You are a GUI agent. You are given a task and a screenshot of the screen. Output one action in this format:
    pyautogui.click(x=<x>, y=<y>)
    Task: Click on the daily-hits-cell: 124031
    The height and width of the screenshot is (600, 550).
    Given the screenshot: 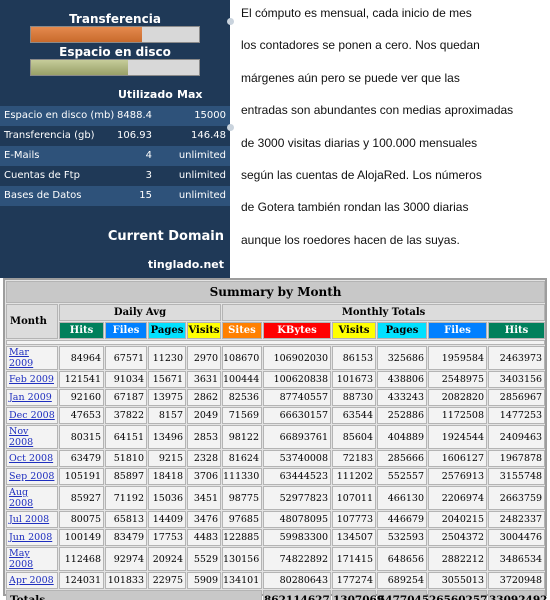 What is the action you would take?
    pyautogui.click(x=81, y=580)
    